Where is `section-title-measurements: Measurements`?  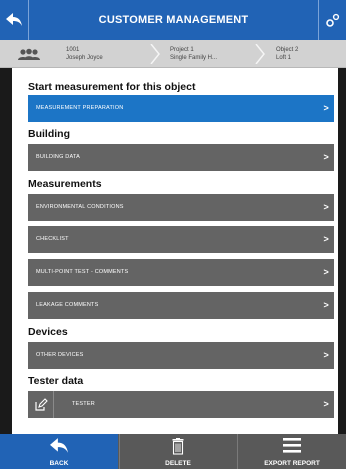 section-title-measurements: Measurements is located at coordinates (65, 184).